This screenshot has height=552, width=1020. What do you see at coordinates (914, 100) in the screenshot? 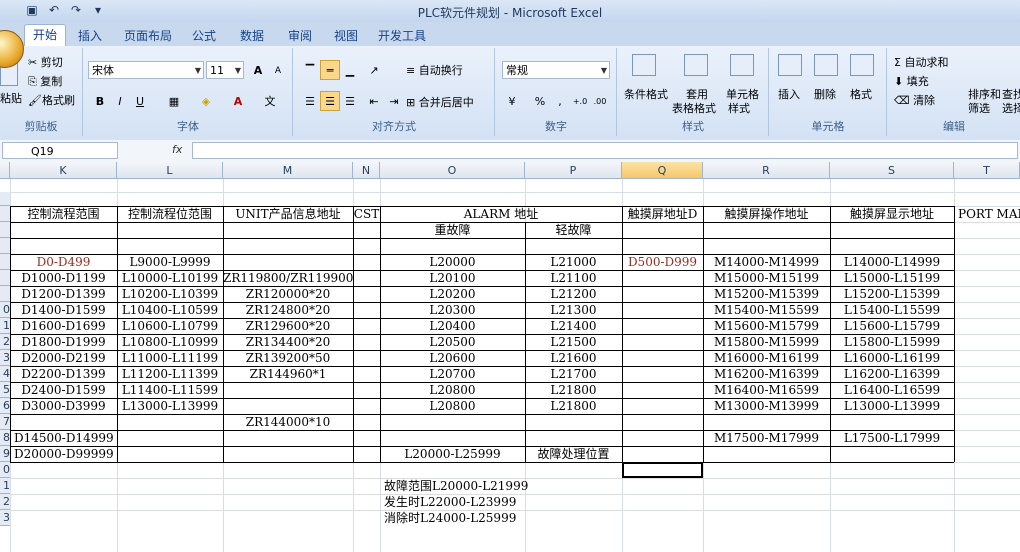
I see `clear-button: ⌫ 清除` at bounding box center [914, 100].